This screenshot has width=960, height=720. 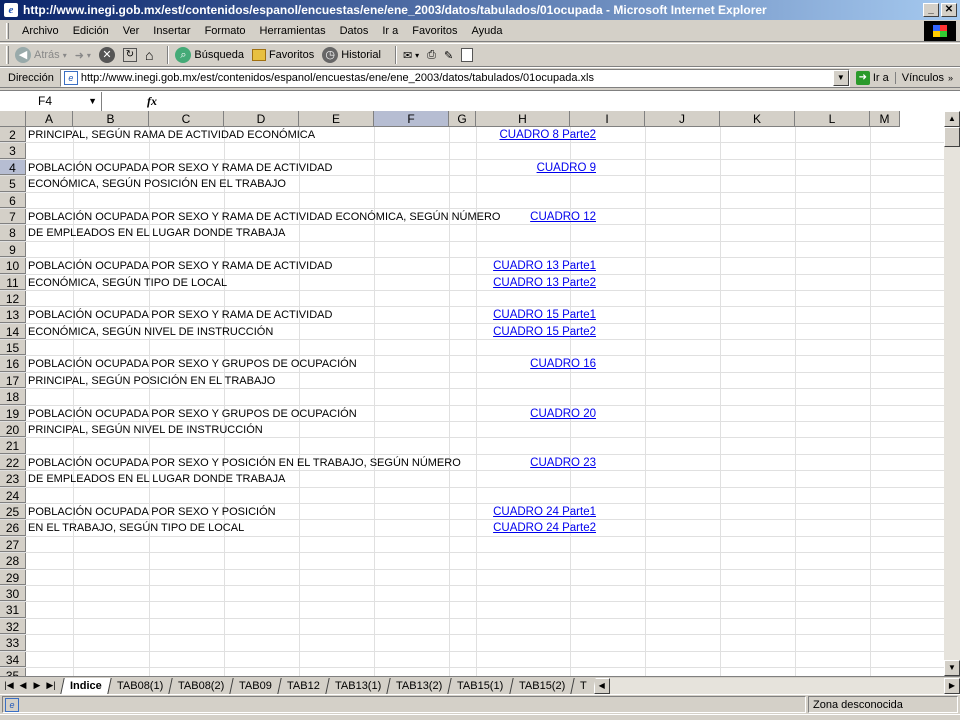 I want to click on row-number: 8, so click(x=13, y=233).